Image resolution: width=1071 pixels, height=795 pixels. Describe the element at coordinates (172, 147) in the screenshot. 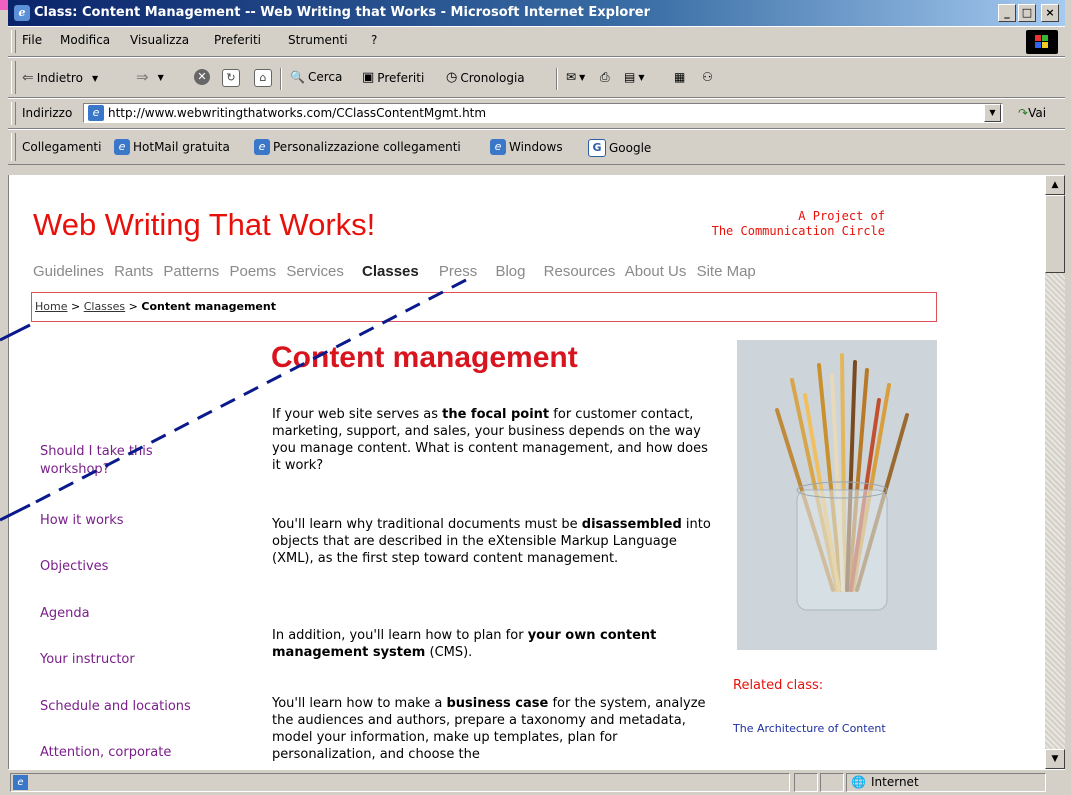

I see `link-hotmail: e HotMail gratuita` at that location.